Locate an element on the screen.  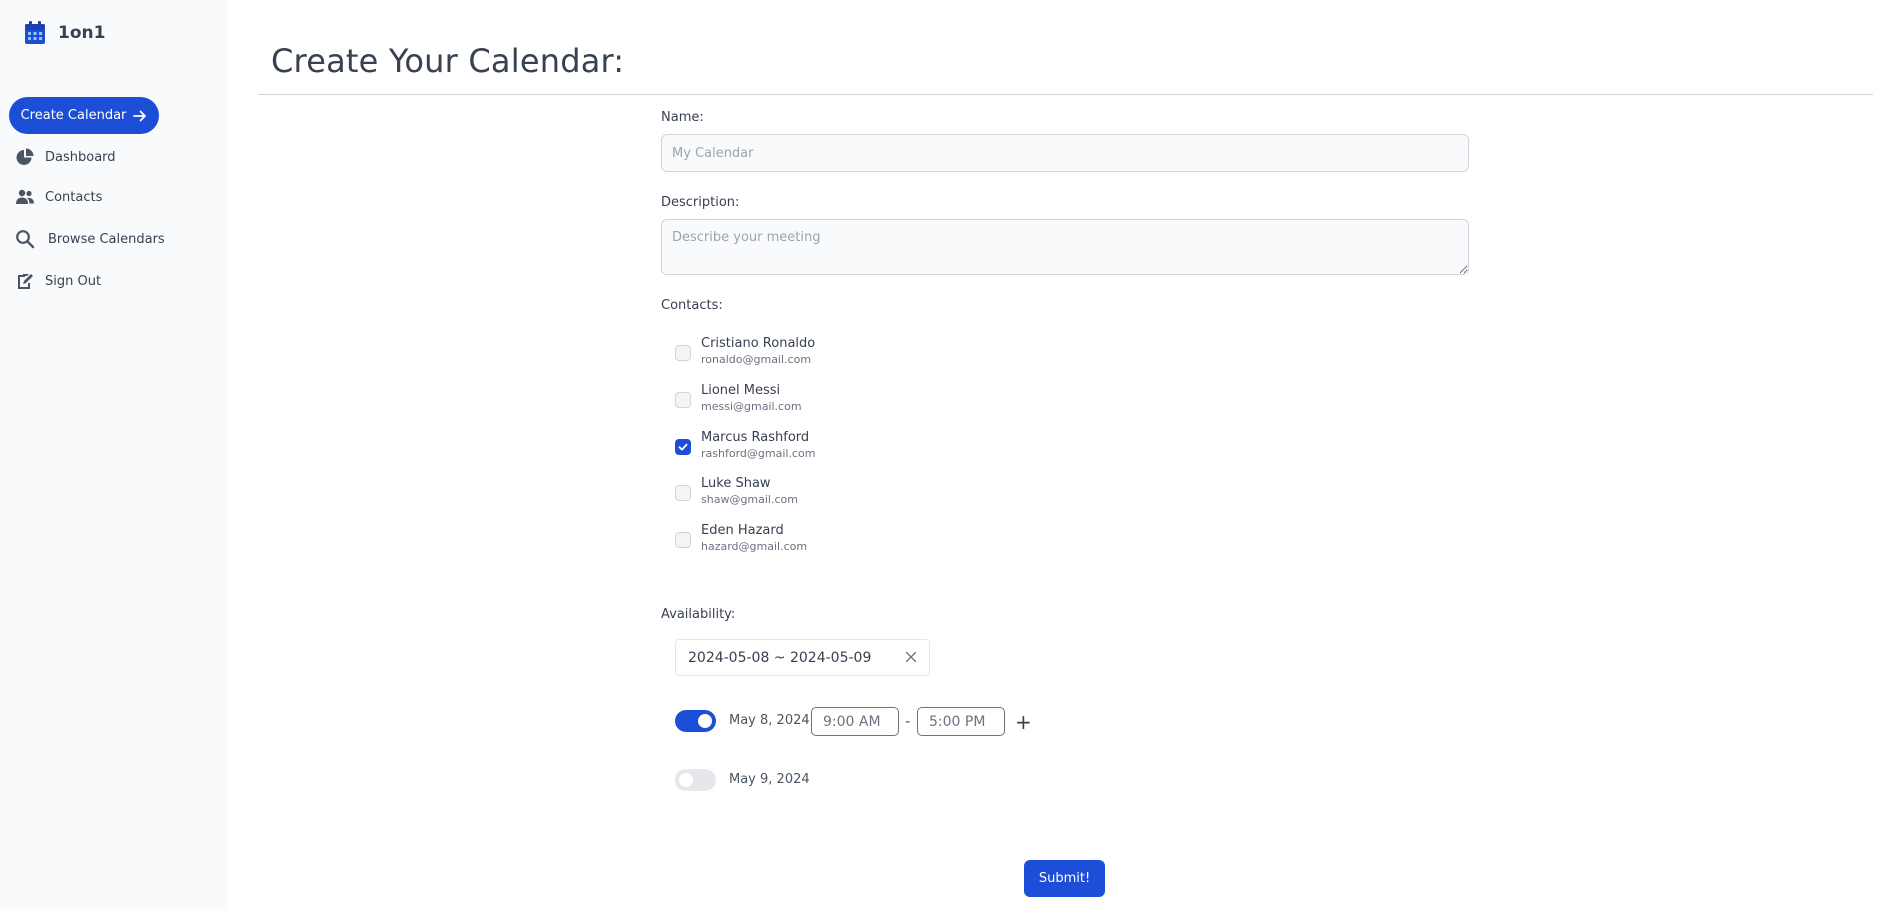
search-icon is located at coordinates (25, 239).